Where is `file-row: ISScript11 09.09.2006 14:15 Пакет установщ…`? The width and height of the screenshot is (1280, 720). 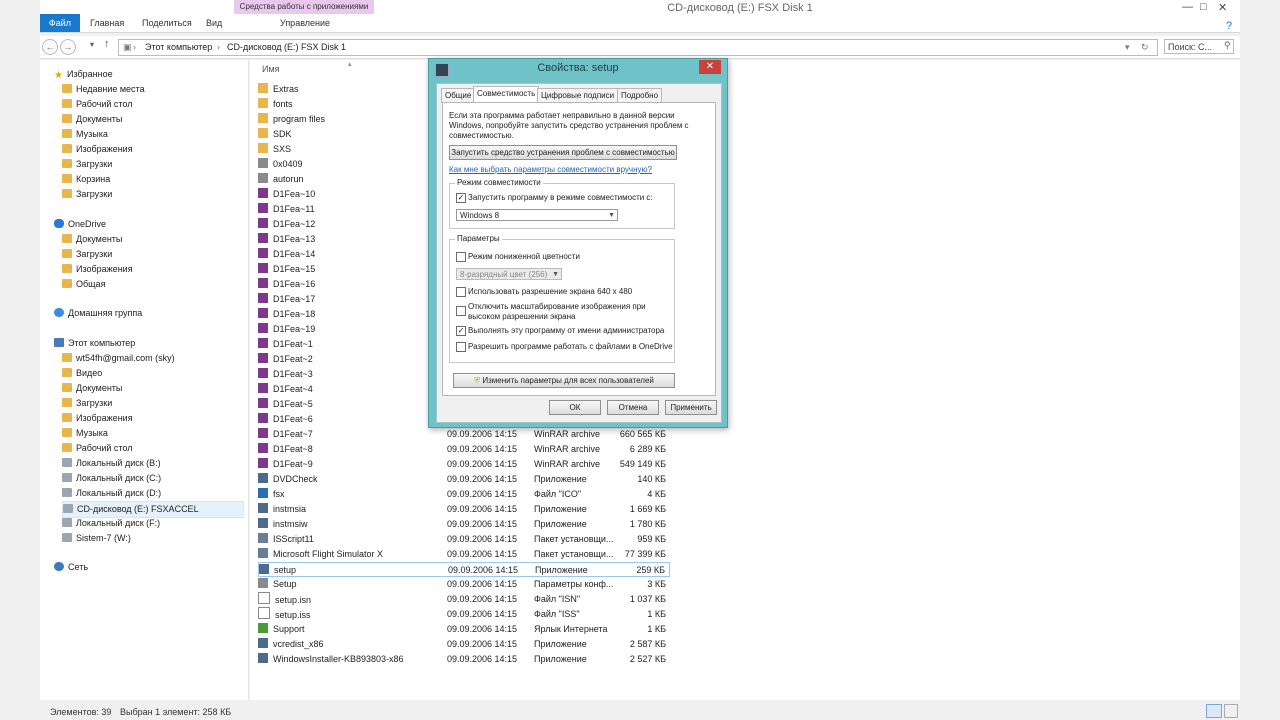
file-row: ISScript11 09.09.2006 14:15 Пакет установщ… is located at coordinates (464, 539).